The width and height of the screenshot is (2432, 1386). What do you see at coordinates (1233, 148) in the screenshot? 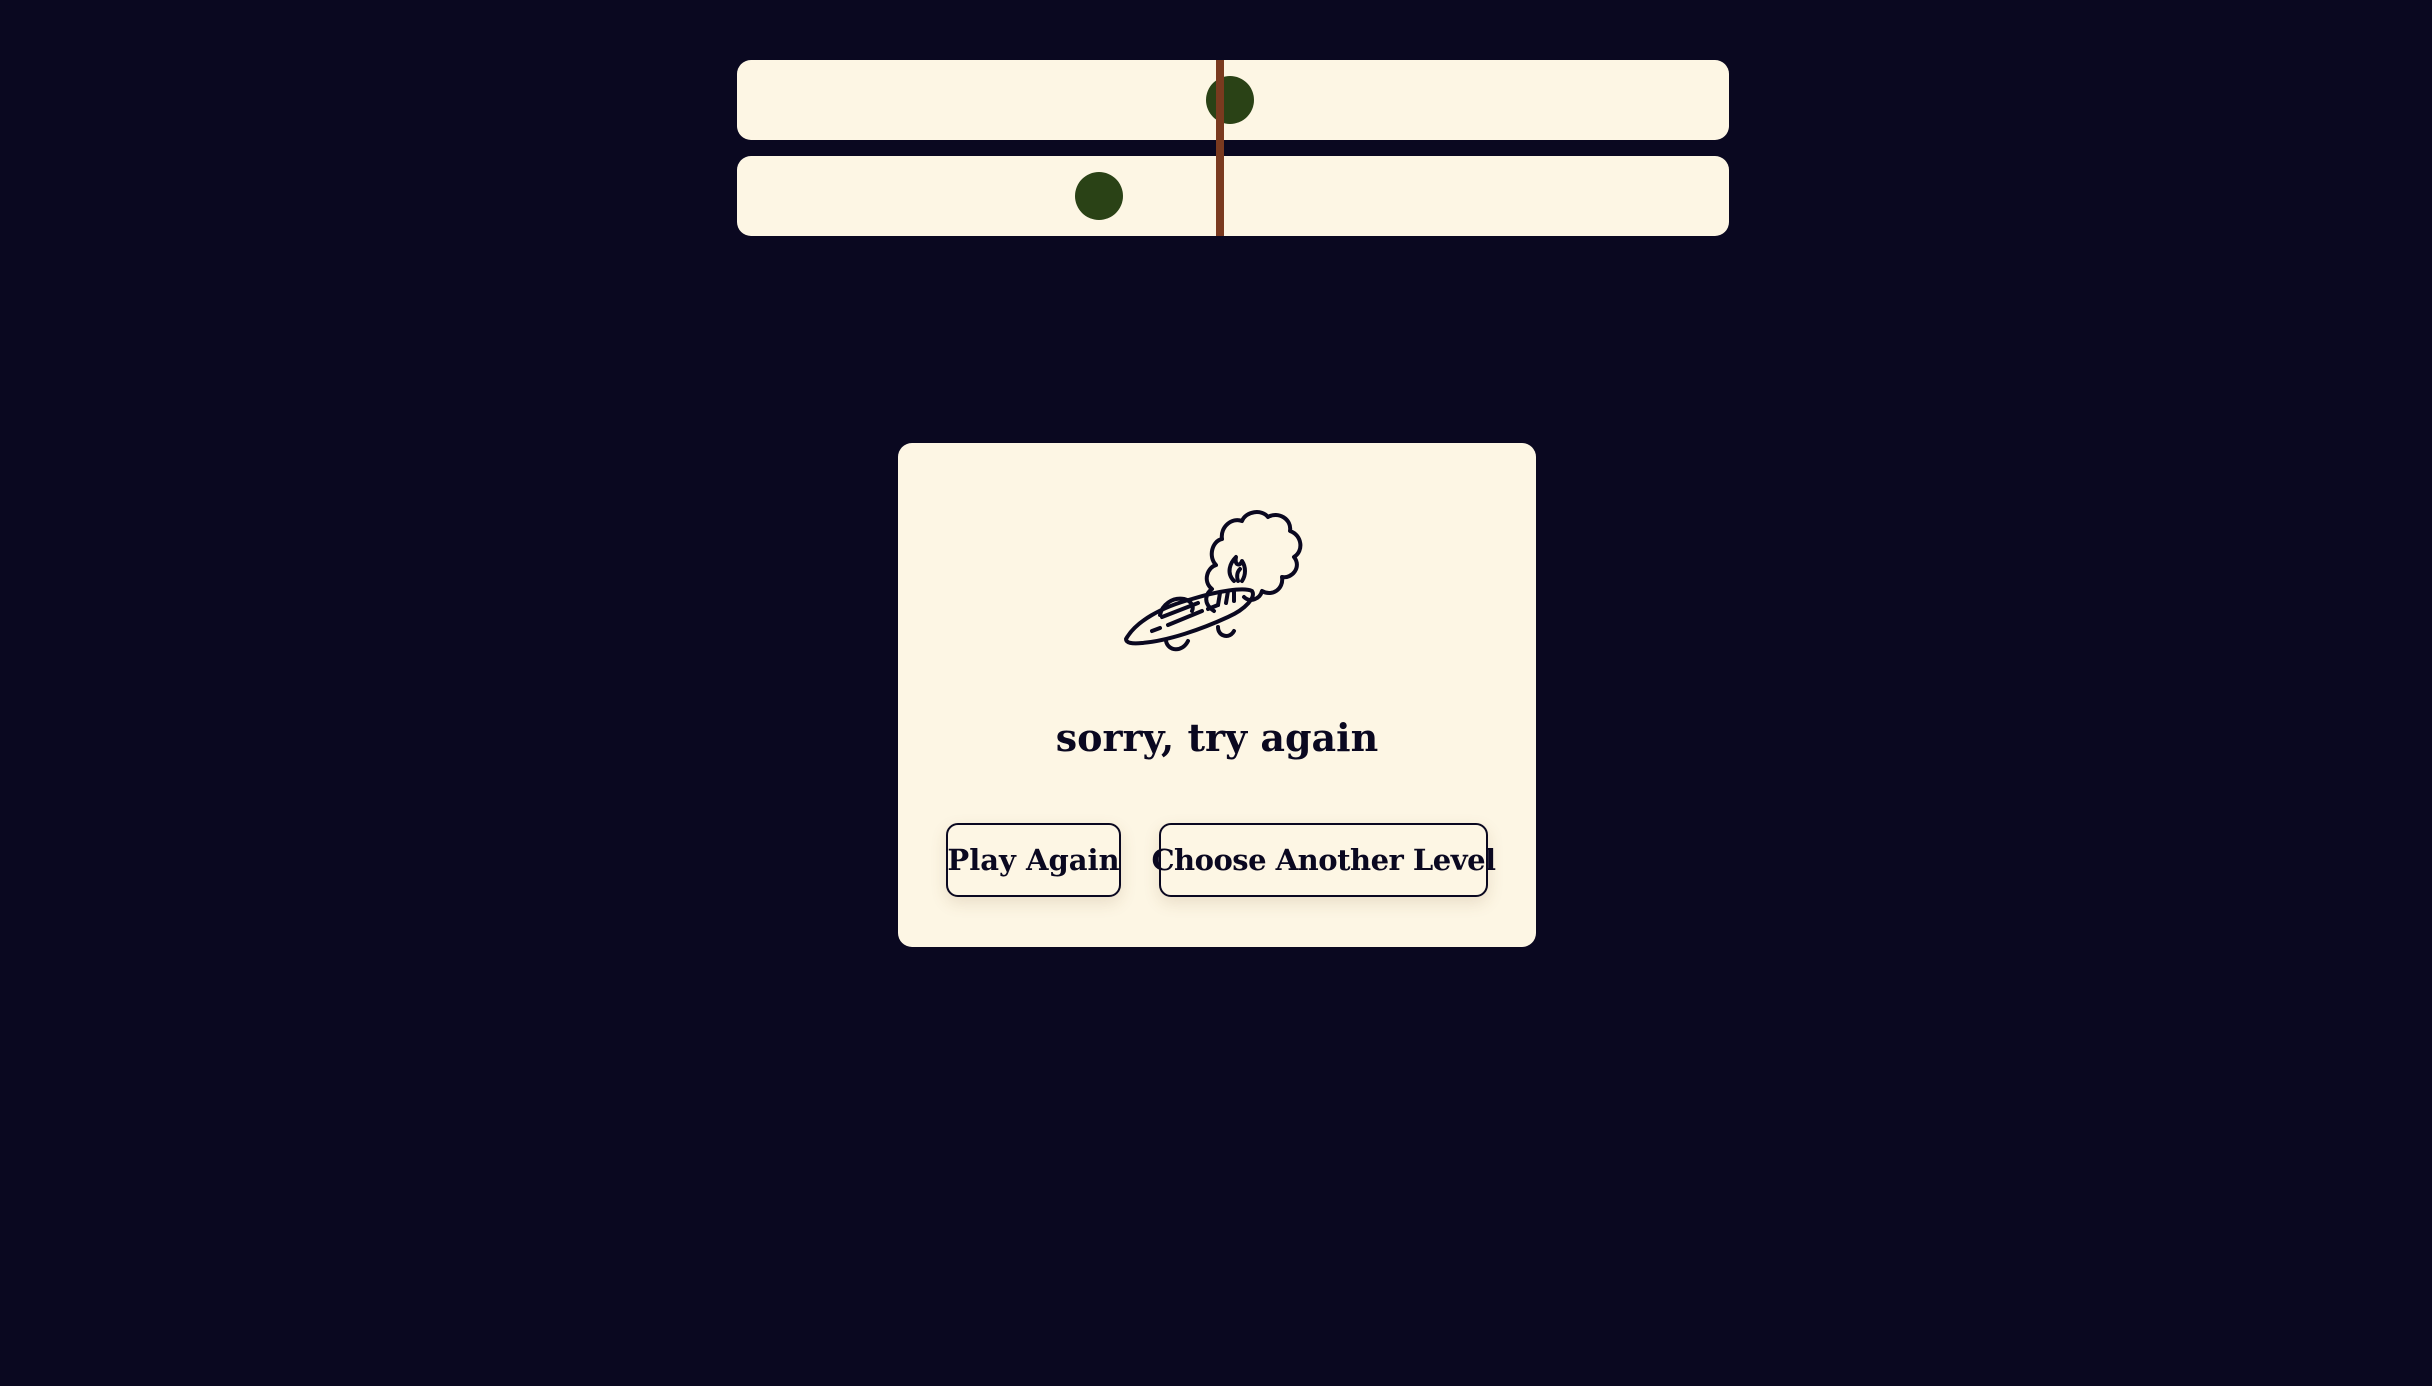
I see `game-tracks` at bounding box center [1233, 148].